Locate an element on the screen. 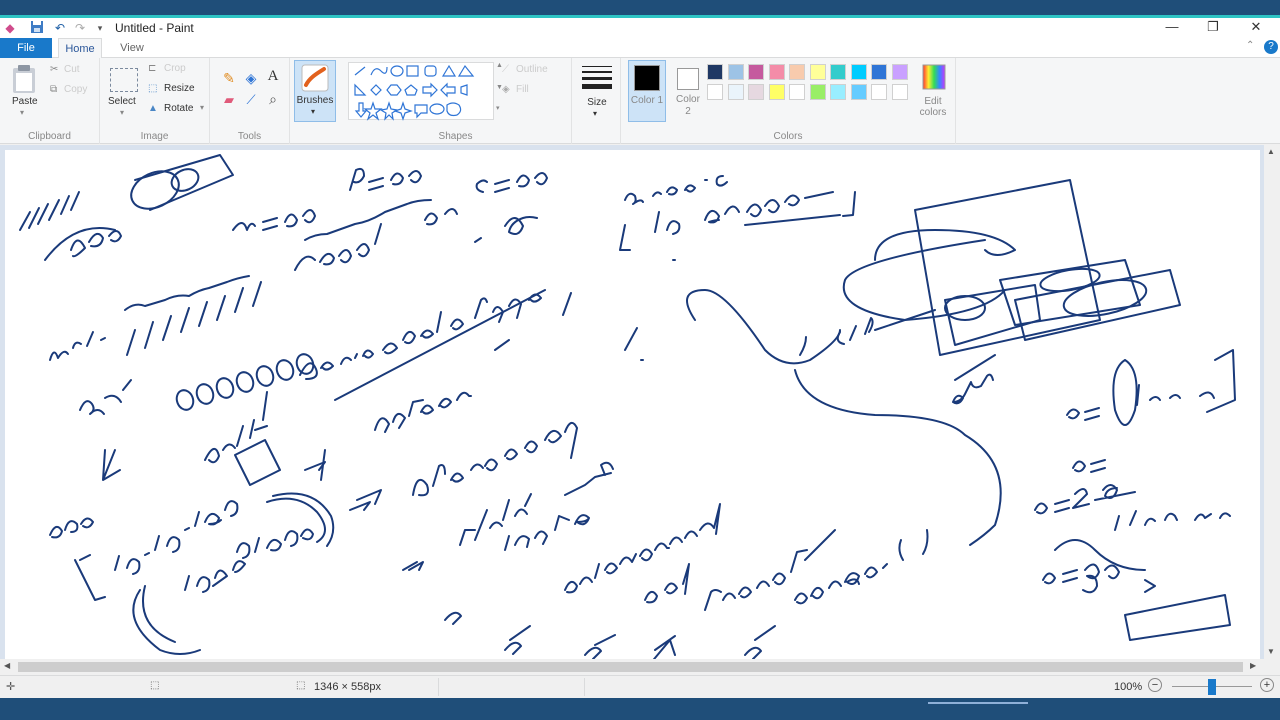 The image size is (1280, 720). undo-icon: ↶ is located at coordinates (60, 28).